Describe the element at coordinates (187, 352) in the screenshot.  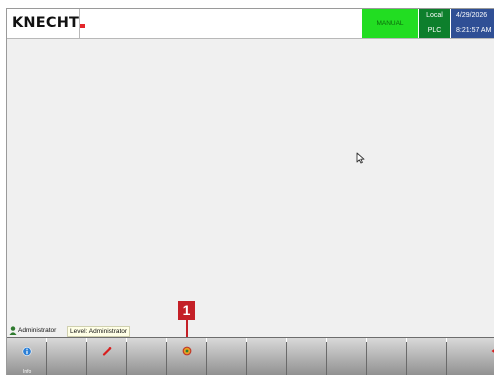
I see `settings-icon` at that location.